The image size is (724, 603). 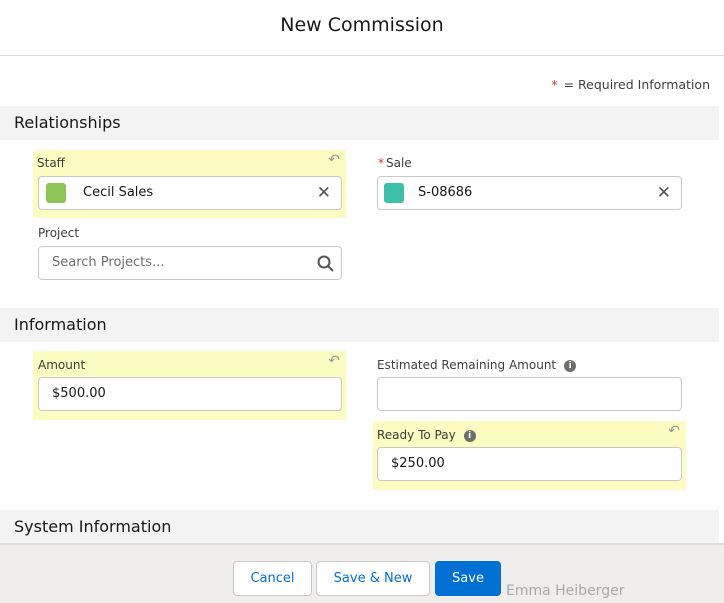 I want to click on ready-label: Ready To Pay i, so click(x=426, y=435).